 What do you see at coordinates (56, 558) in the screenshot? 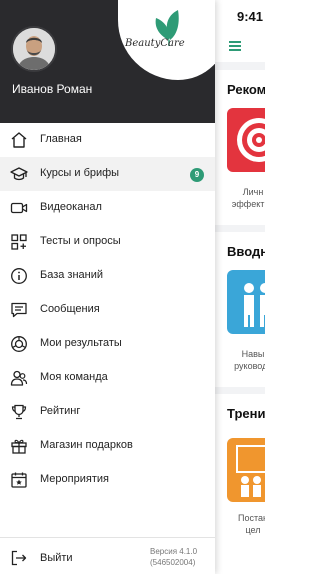
I see `logout-label: Выйти` at bounding box center [56, 558].